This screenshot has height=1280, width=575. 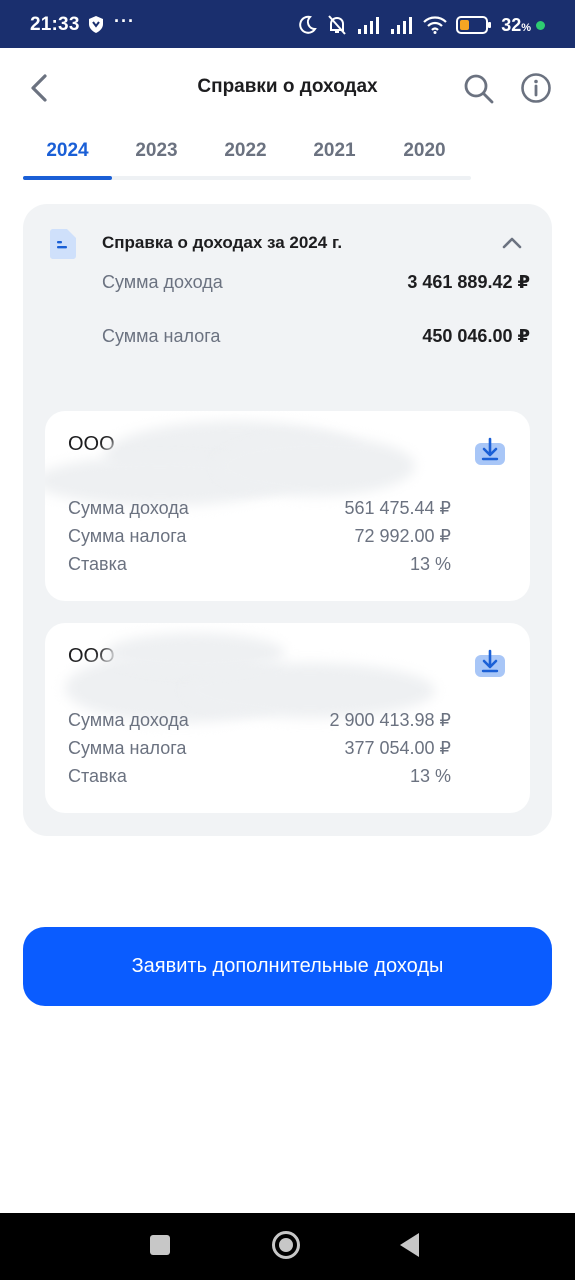 What do you see at coordinates (287, 24) in the screenshot?
I see `status-bar: 21:33 ··· 32%` at bounding box center [287, 24].